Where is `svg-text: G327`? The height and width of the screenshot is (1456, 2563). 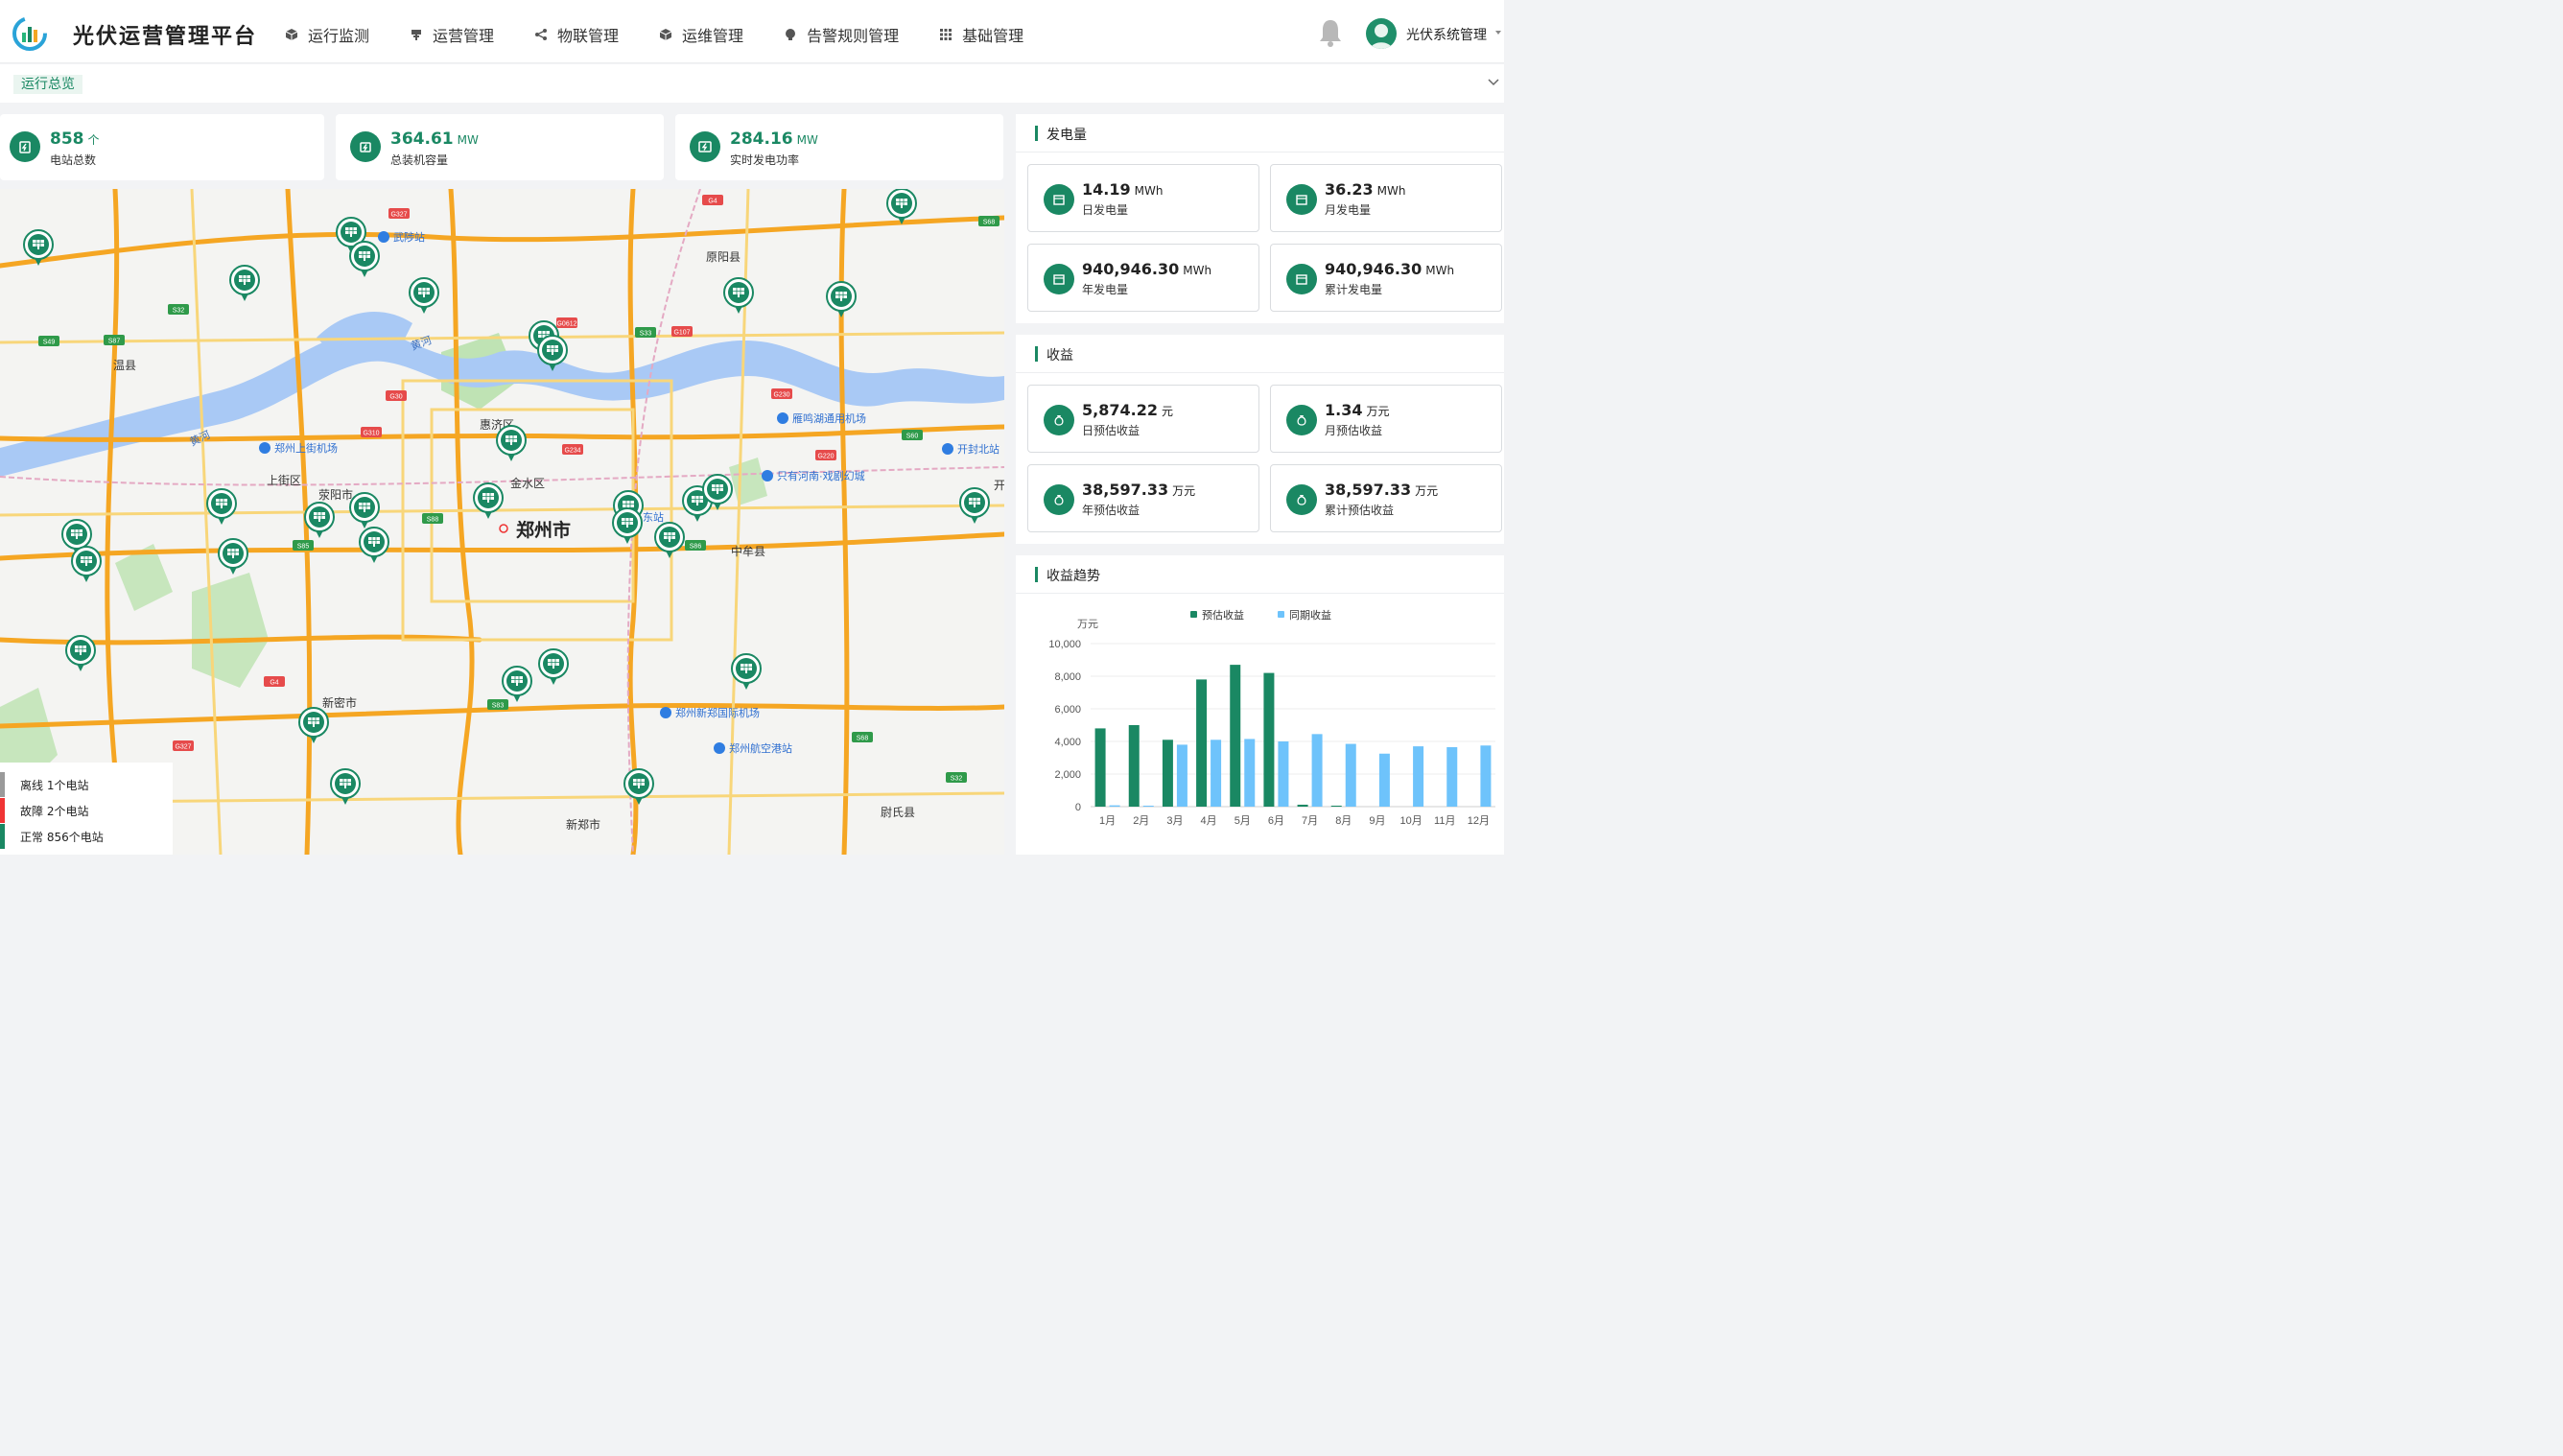 svg-text: G327 is located at coordinates (183, 748).